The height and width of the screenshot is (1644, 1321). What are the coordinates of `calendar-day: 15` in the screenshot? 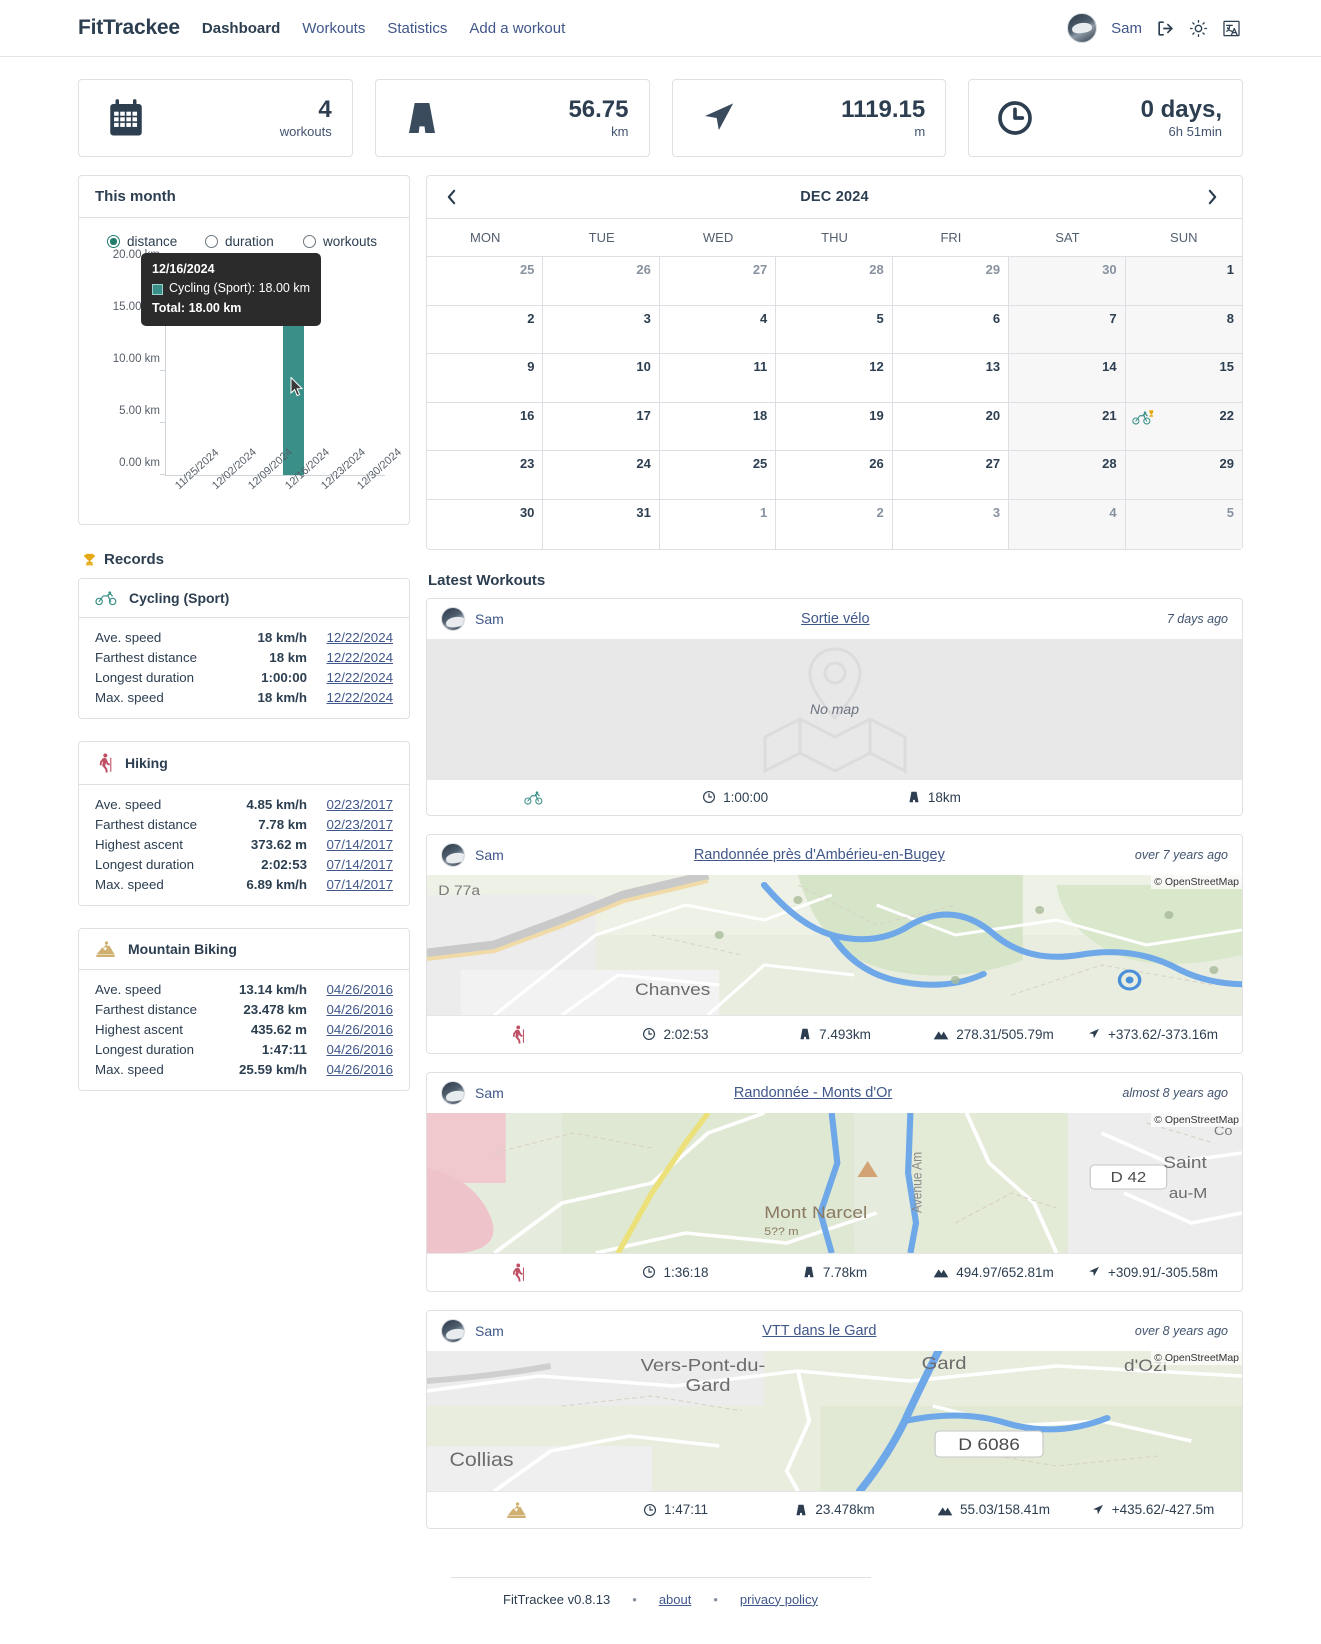 It's located at (1183, 378).